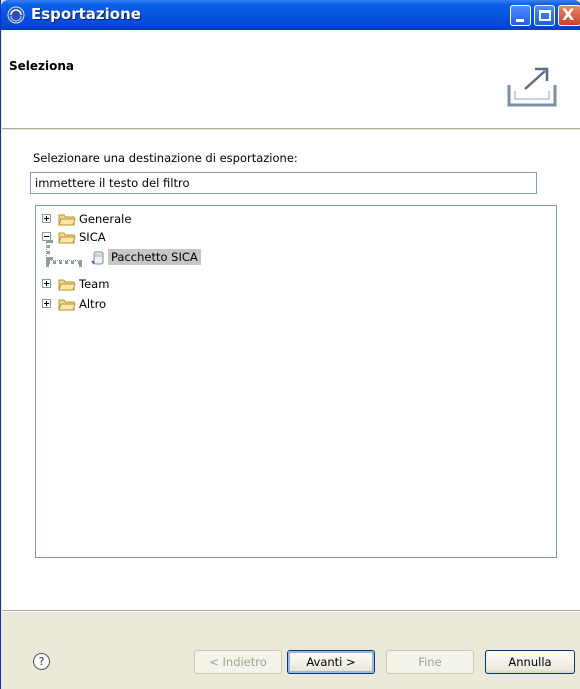  Describe the element at coordinates (16, 15) in the screenshot. I see `eclipse-app-icon` at that location.